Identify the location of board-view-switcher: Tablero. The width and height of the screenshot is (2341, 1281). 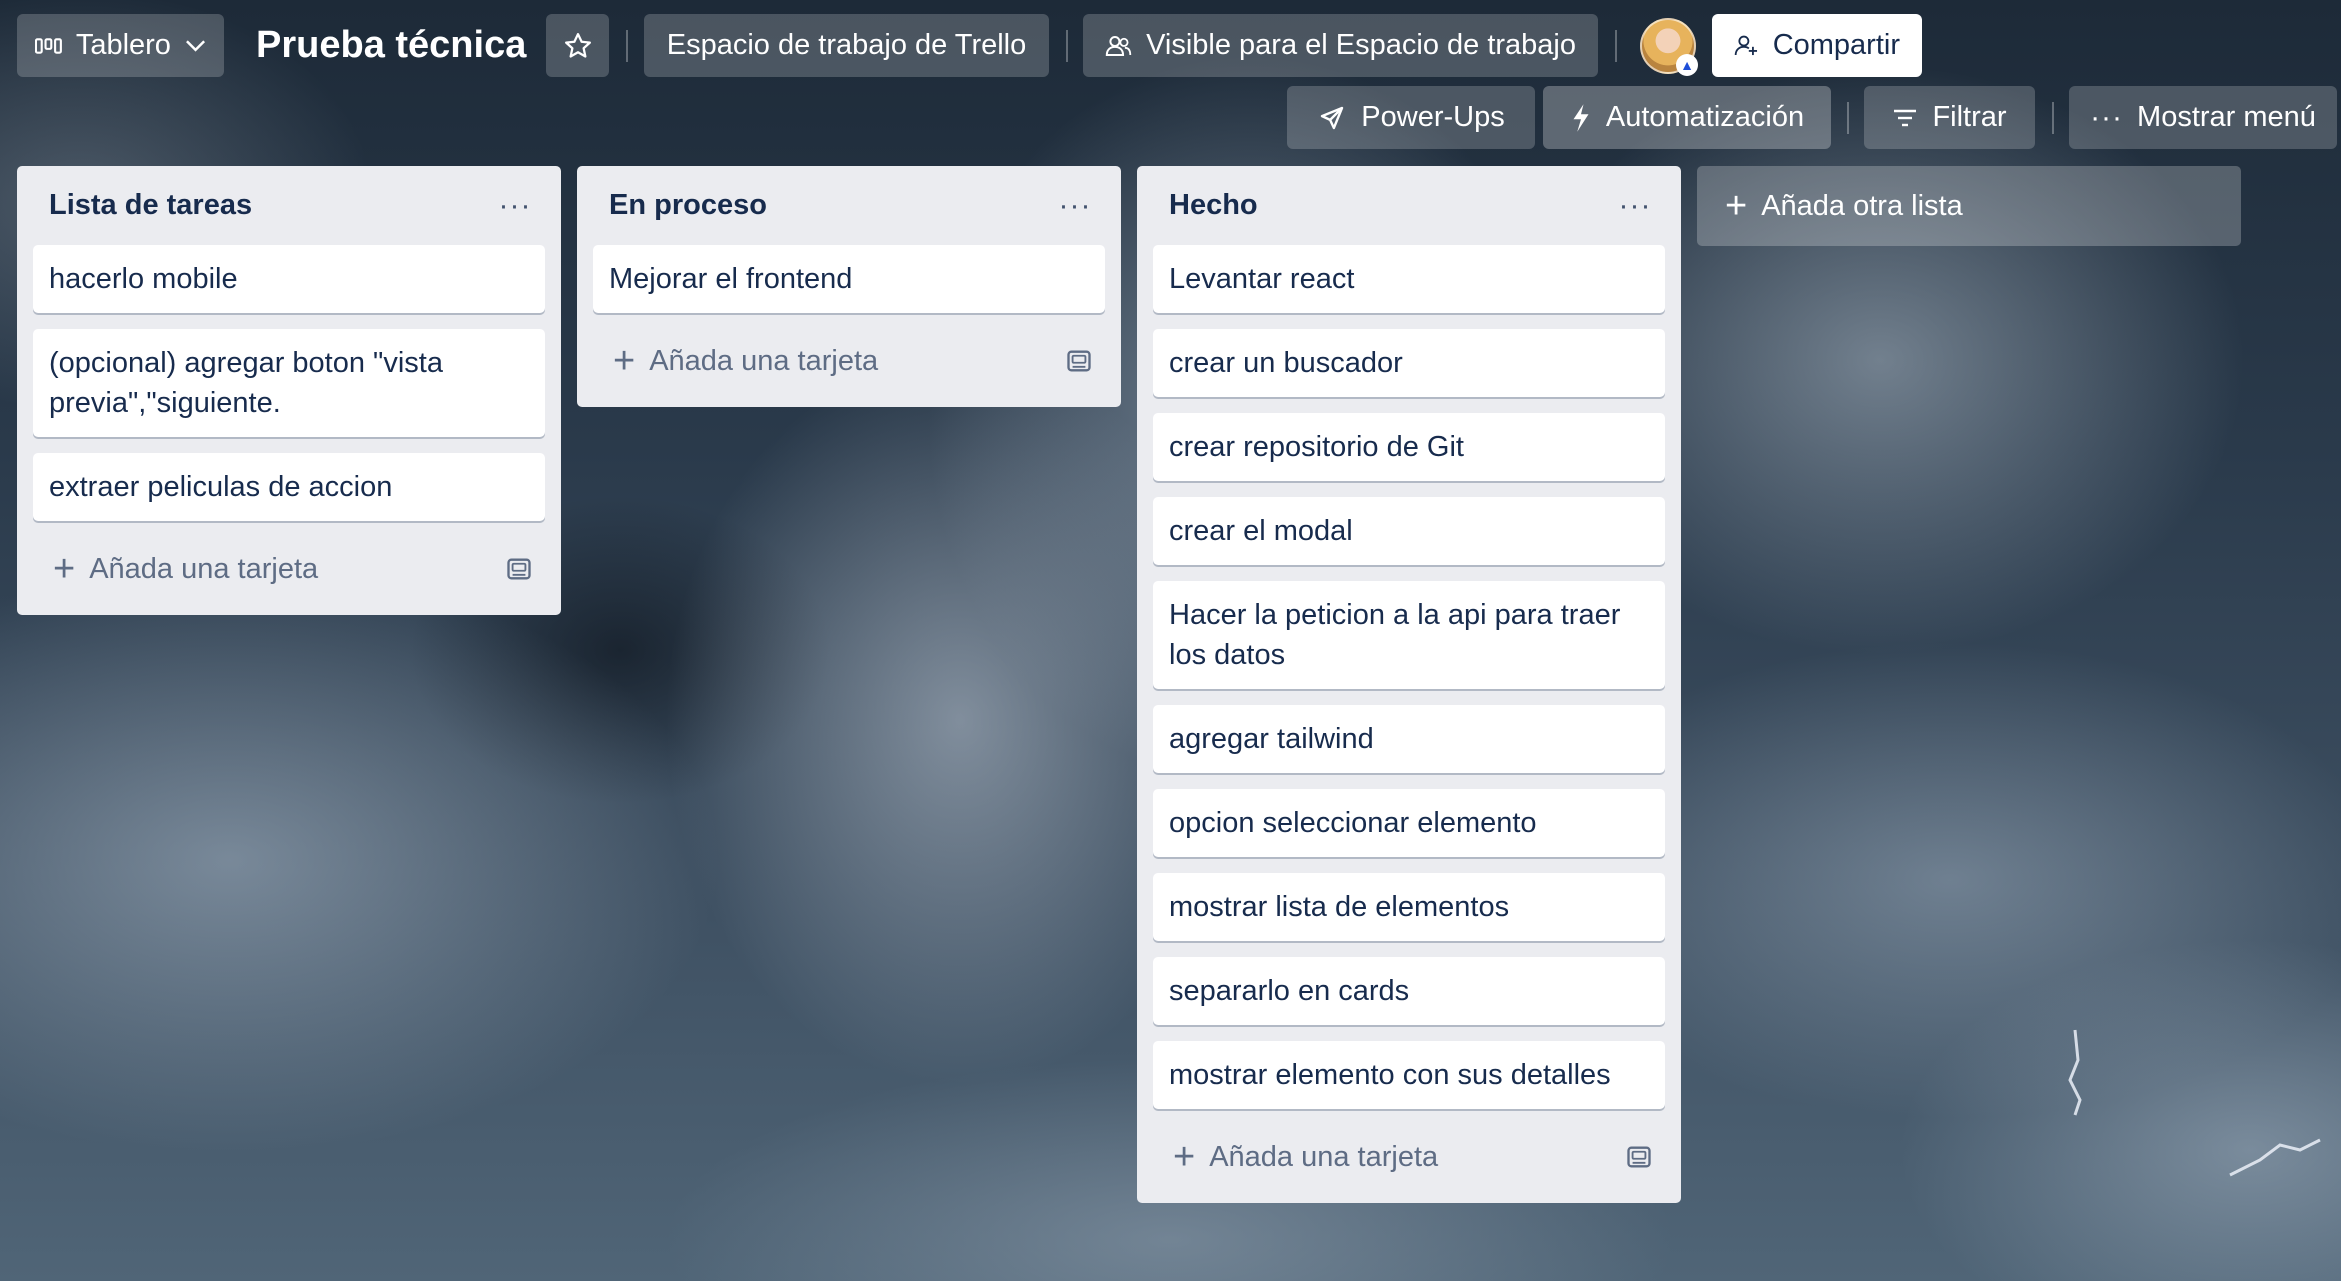
(120, 45).